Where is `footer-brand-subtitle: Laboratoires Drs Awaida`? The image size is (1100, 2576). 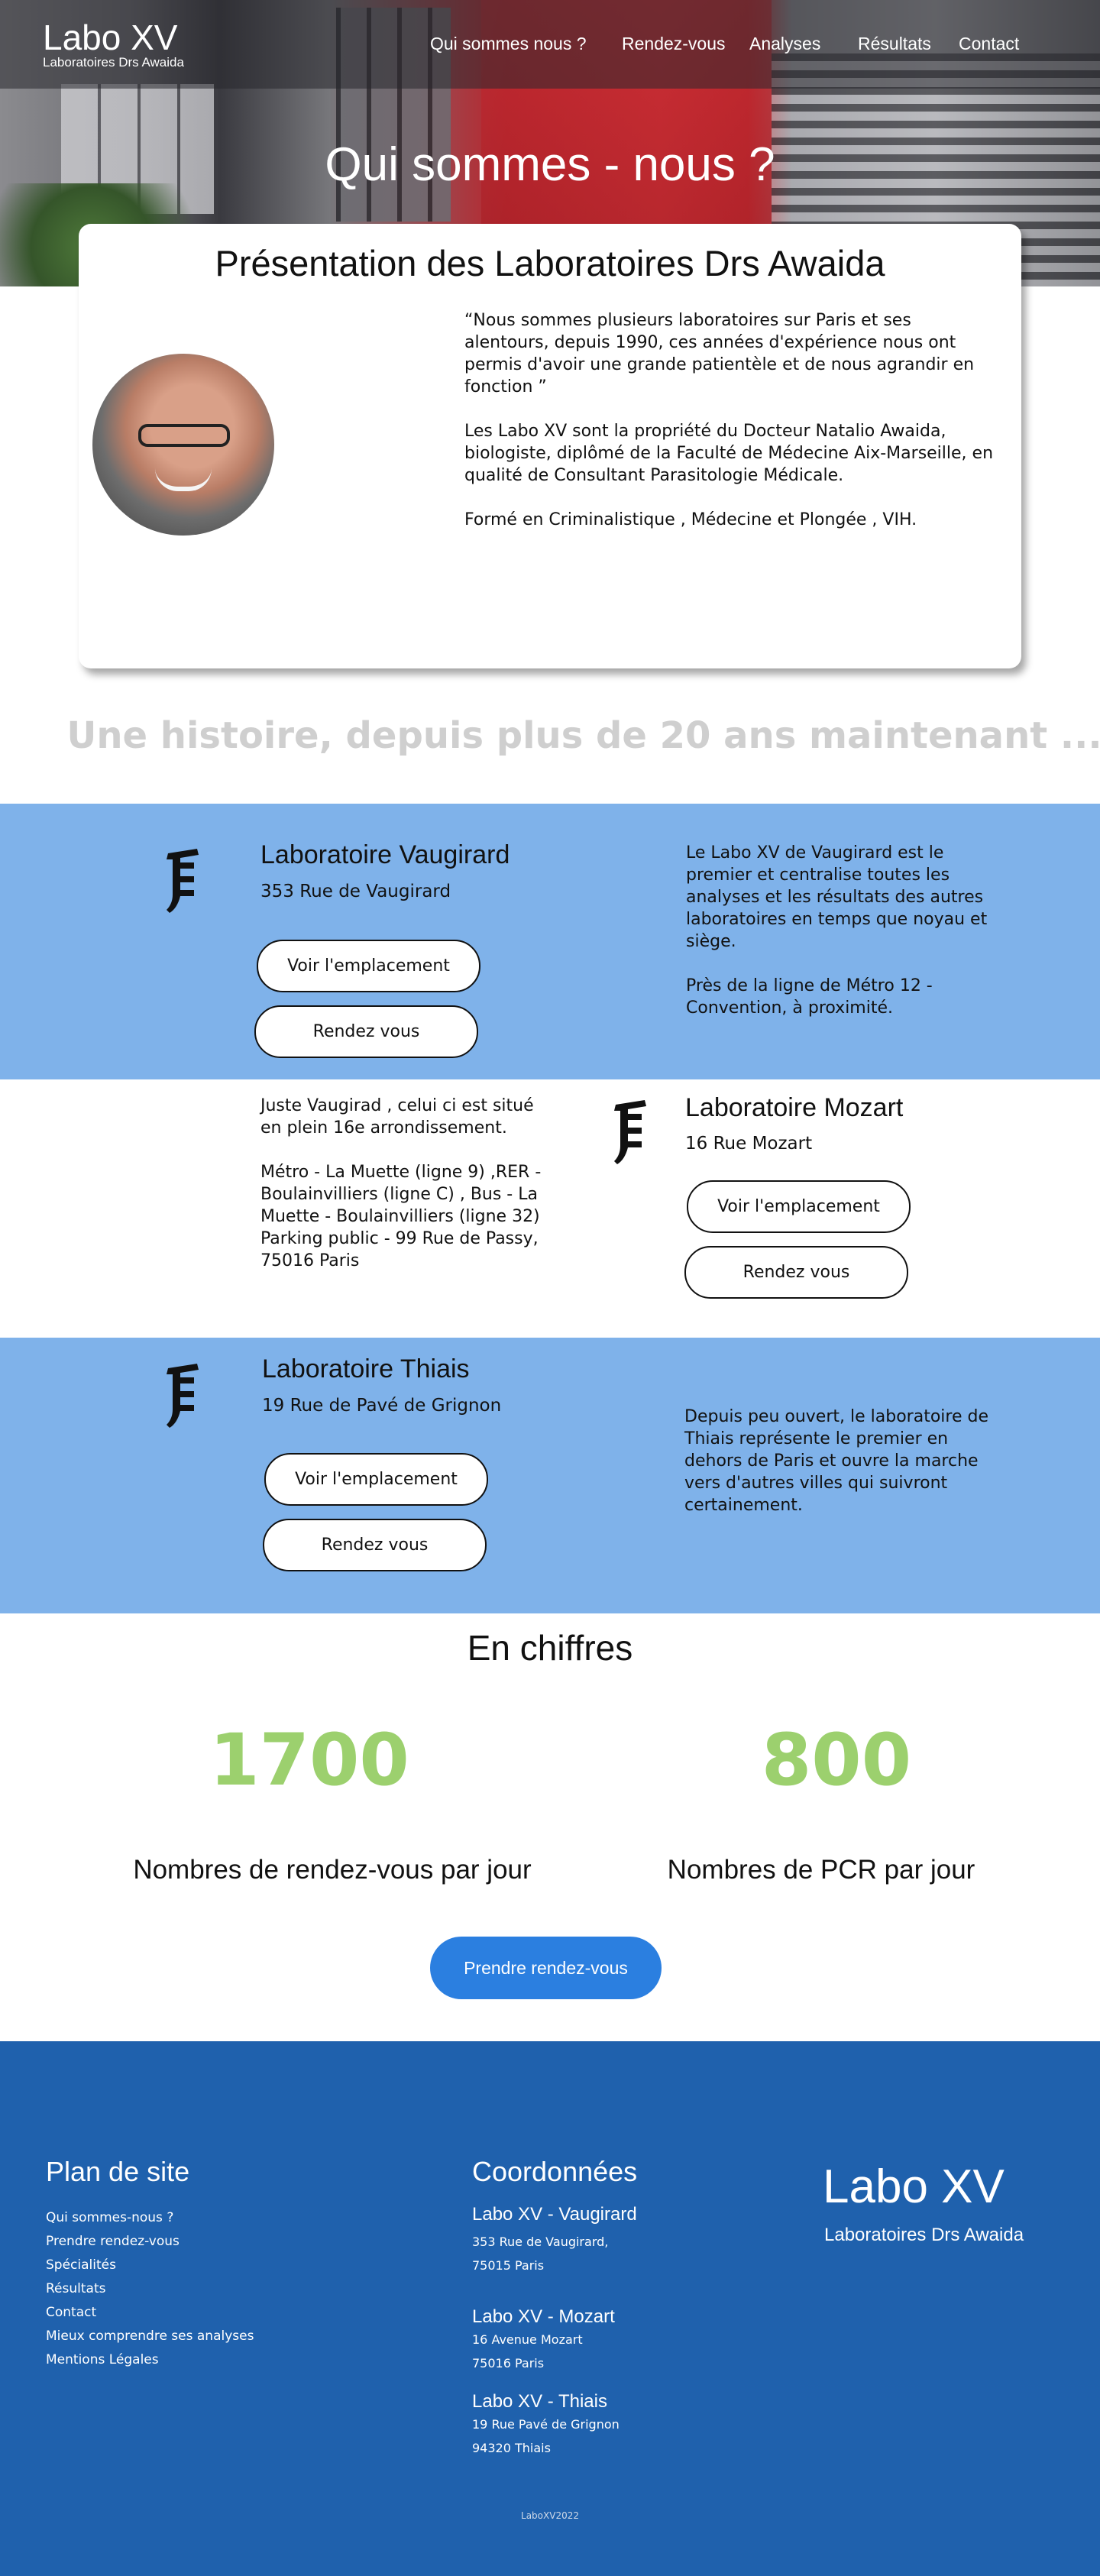 footer-brand-subtitle: Laboratoires Drs Awaida is located at coordinates (924, 2235).